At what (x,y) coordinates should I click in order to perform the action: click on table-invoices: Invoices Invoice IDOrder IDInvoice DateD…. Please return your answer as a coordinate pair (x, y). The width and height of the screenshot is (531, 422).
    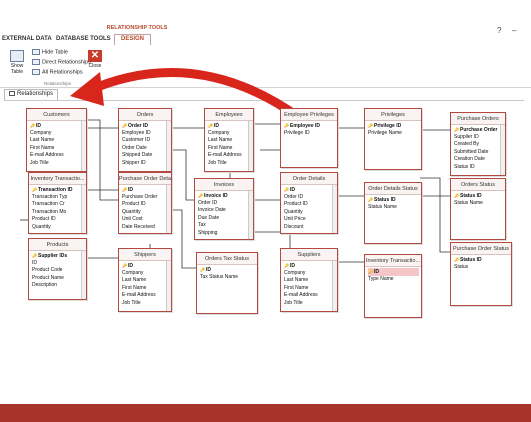
    Looking at the image, I should click on (224, 209).